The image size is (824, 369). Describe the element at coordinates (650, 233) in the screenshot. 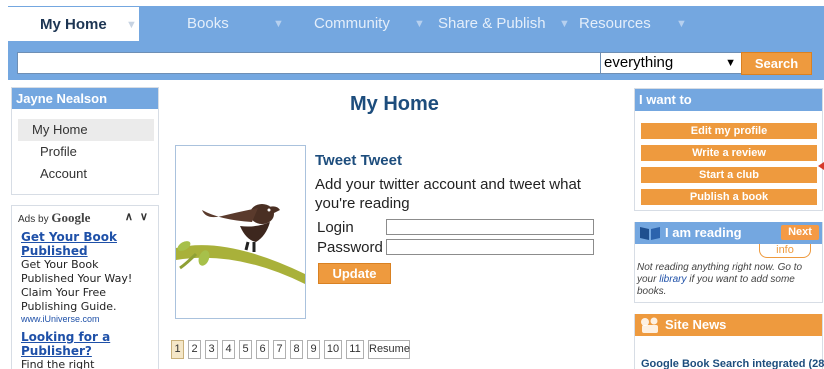

I see `book-icon` at that location.